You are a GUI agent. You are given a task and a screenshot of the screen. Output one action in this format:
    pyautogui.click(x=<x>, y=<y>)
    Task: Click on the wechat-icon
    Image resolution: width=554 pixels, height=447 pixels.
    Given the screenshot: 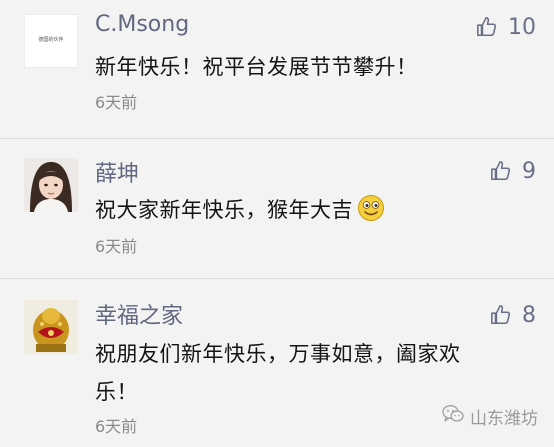 What is the action you would take?
    pyautogui.click(x=453, y=416)
    